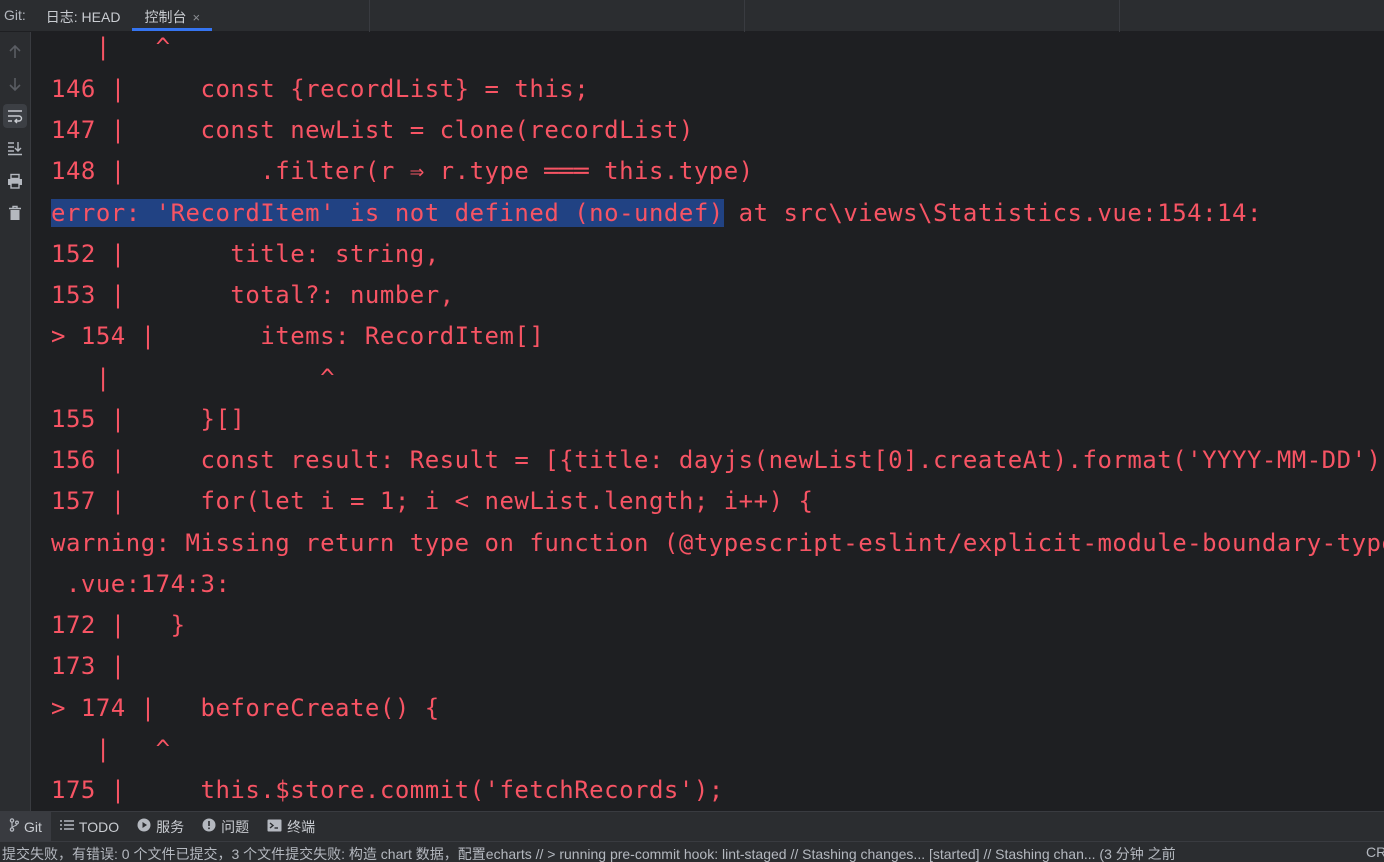 The width and height of the screenshot is (1384, 862). I want to click on tool-window-todo: TODO, so click(89, 827).